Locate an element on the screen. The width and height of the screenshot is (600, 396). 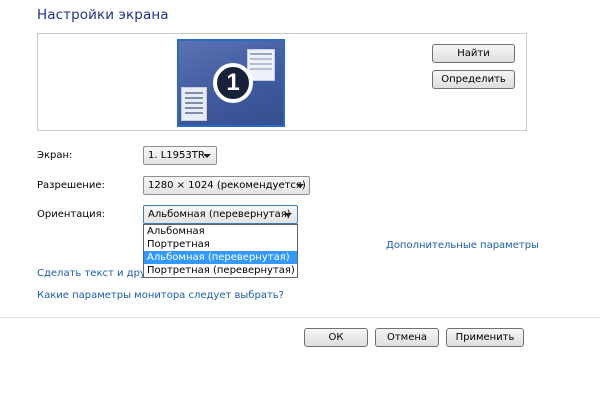
screen-select-value: 1. L1953TR is located at coordinates (176, 155).